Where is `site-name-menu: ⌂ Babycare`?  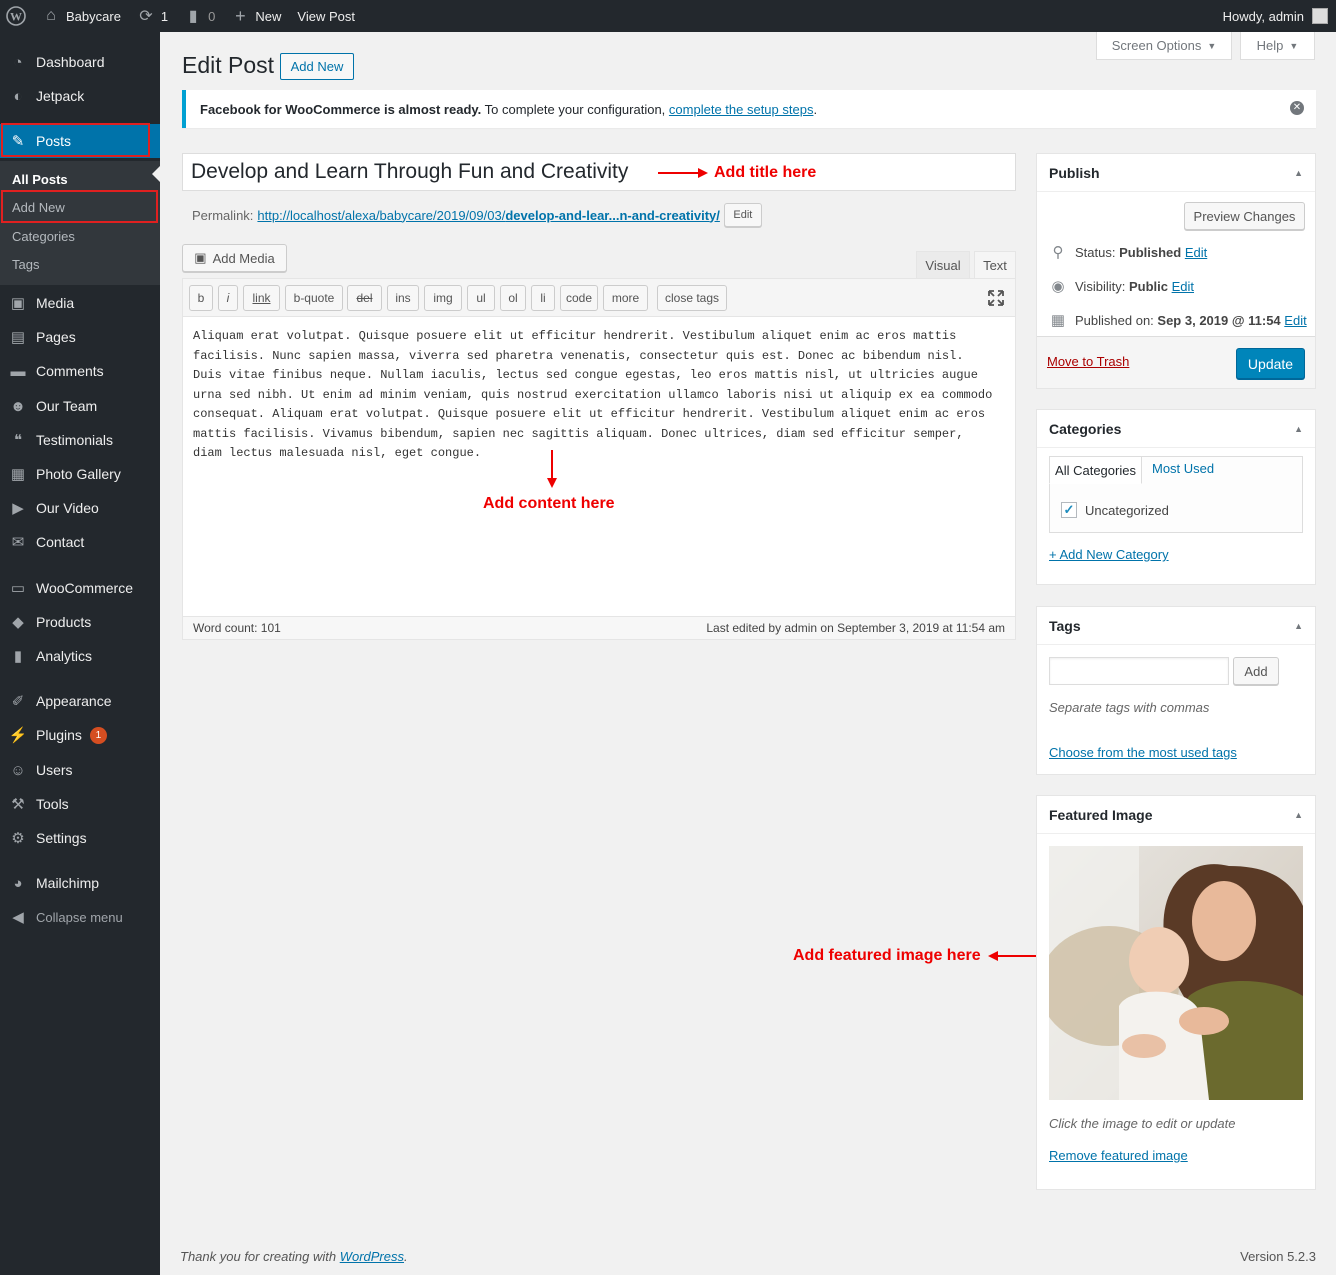
site-name-menu: ⌂ Babycare is located at coordinates (81, 16).